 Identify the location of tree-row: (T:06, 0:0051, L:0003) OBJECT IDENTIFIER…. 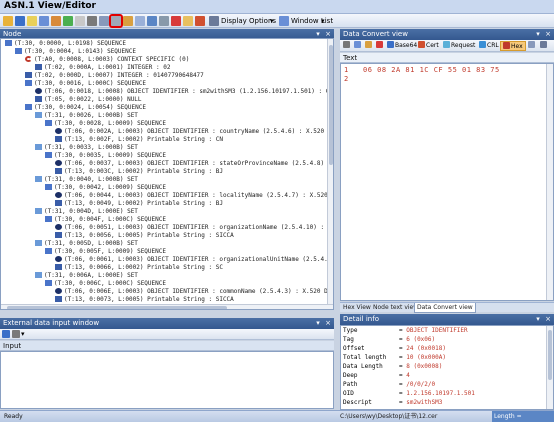
(194, 228).